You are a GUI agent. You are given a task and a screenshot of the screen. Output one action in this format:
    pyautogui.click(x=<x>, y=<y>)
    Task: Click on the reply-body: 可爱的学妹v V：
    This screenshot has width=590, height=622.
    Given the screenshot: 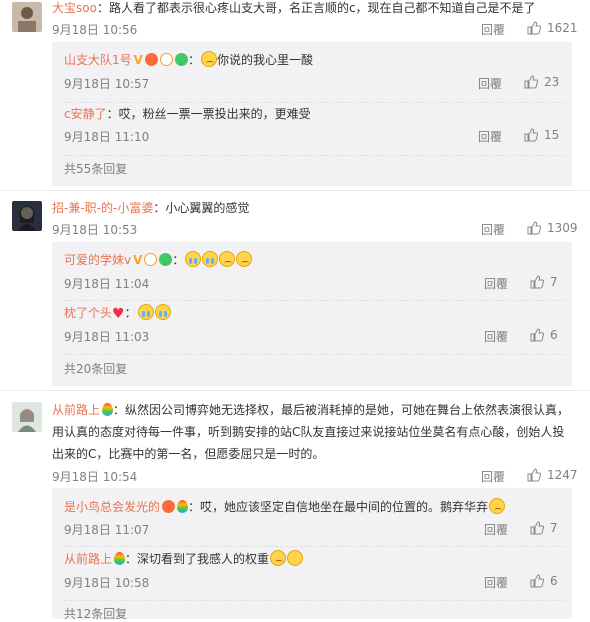 What is the action you would take?
    pyautogui.click(x=158, y=259)
    